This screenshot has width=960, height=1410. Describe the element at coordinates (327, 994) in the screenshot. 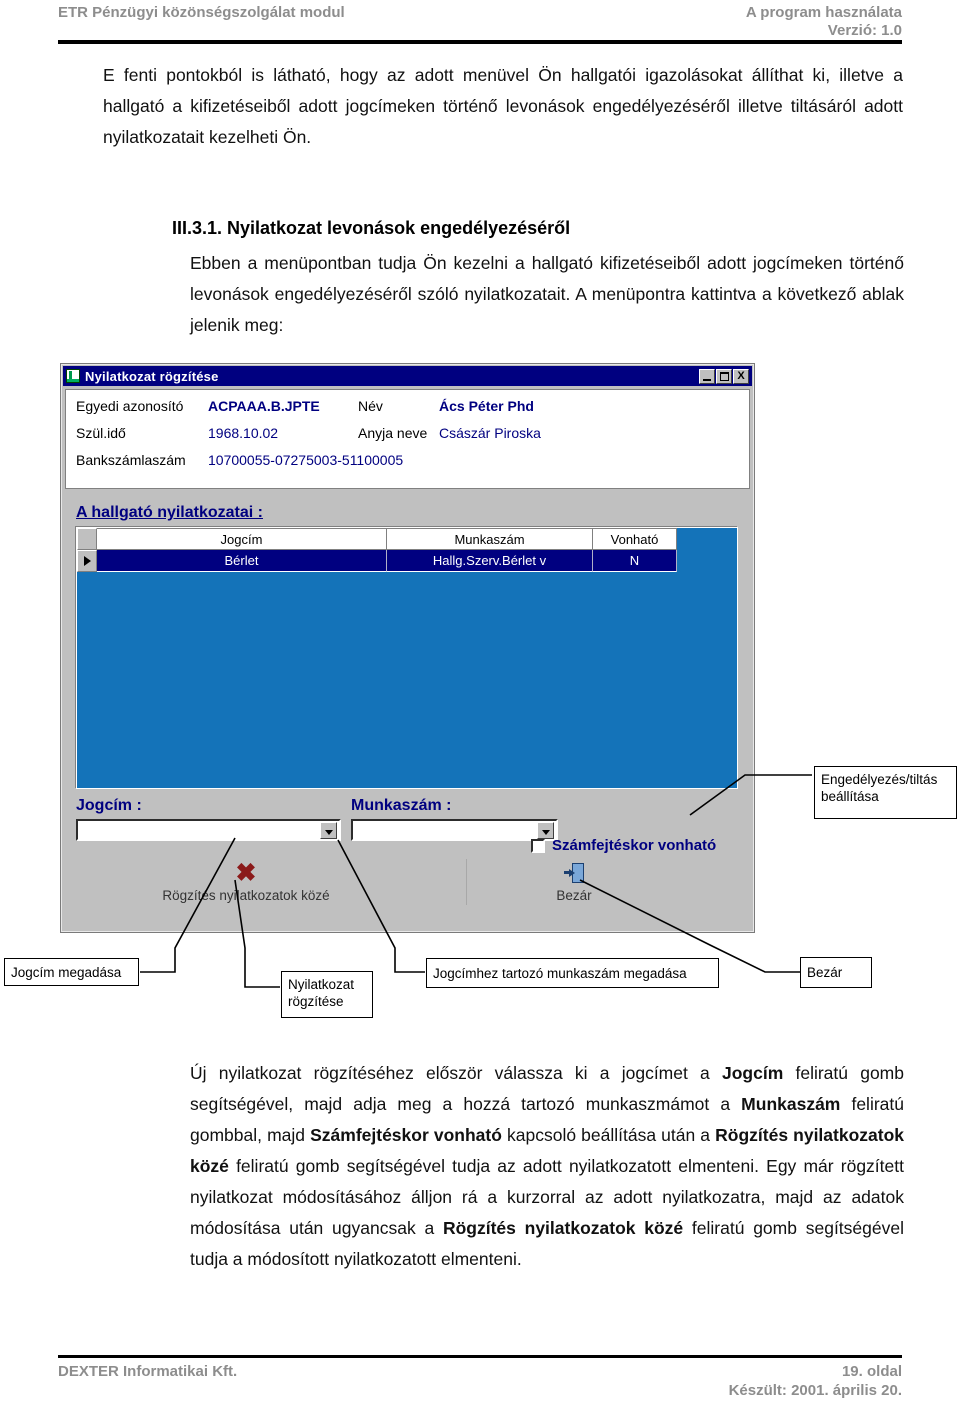

I see `callout-record: Nyilatkozat rögzítése` at that location.